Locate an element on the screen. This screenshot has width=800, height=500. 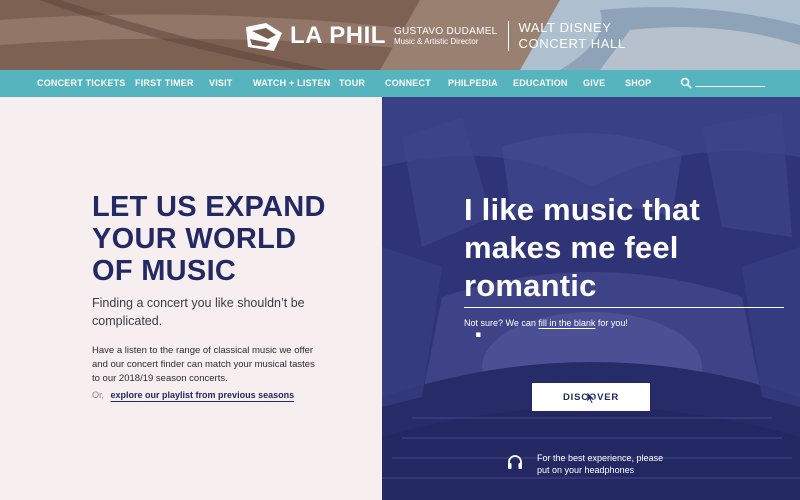
mood-row: romantic . is located at coordinates (624, 306).